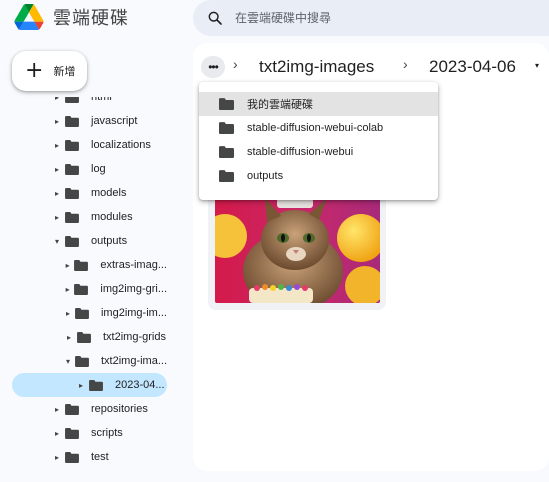 The width and height of the screenshot is (549, 482). What do you see at coordinates (385, 18) in the screenshot?
I see `search-input` at bounding box center [385, 18].